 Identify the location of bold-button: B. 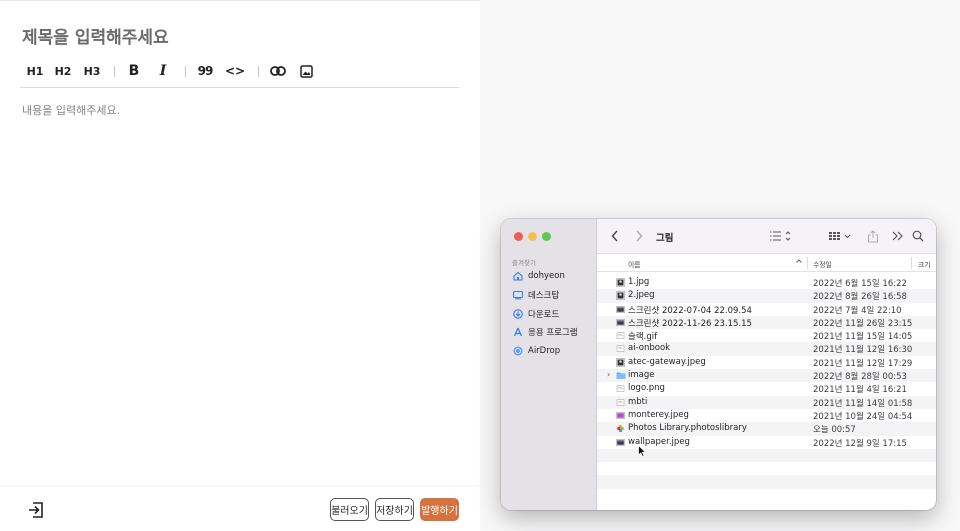
(134, 71).